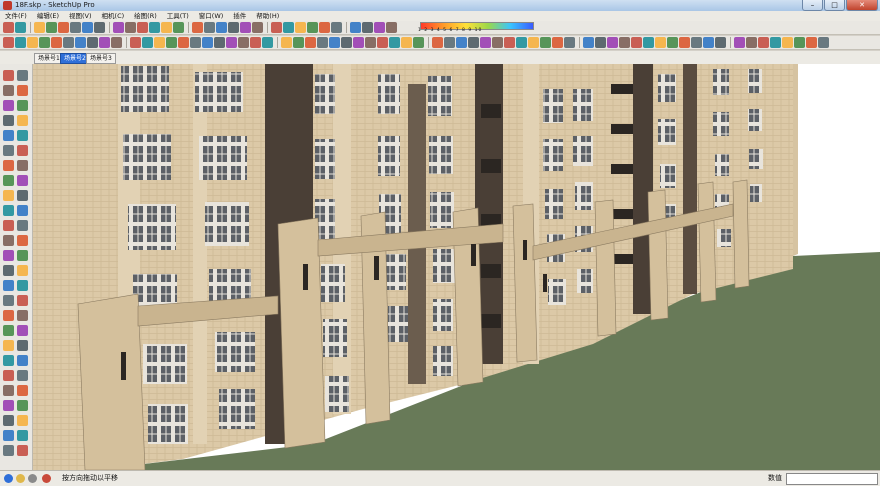 The height and width of the screenshot is (486, 880). Describe the element at coordinates (239, 16) in the screenshot. I see `menu-plugins: 插件` at that location.